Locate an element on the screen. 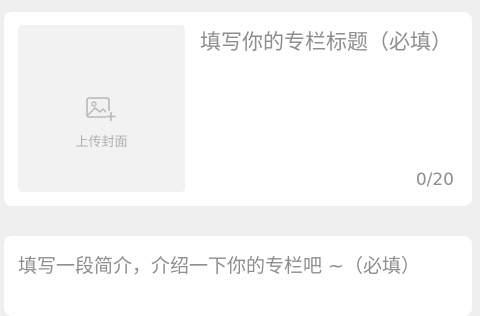  upload-cover-label: 上传封面 is located at coordinates (101, 142).